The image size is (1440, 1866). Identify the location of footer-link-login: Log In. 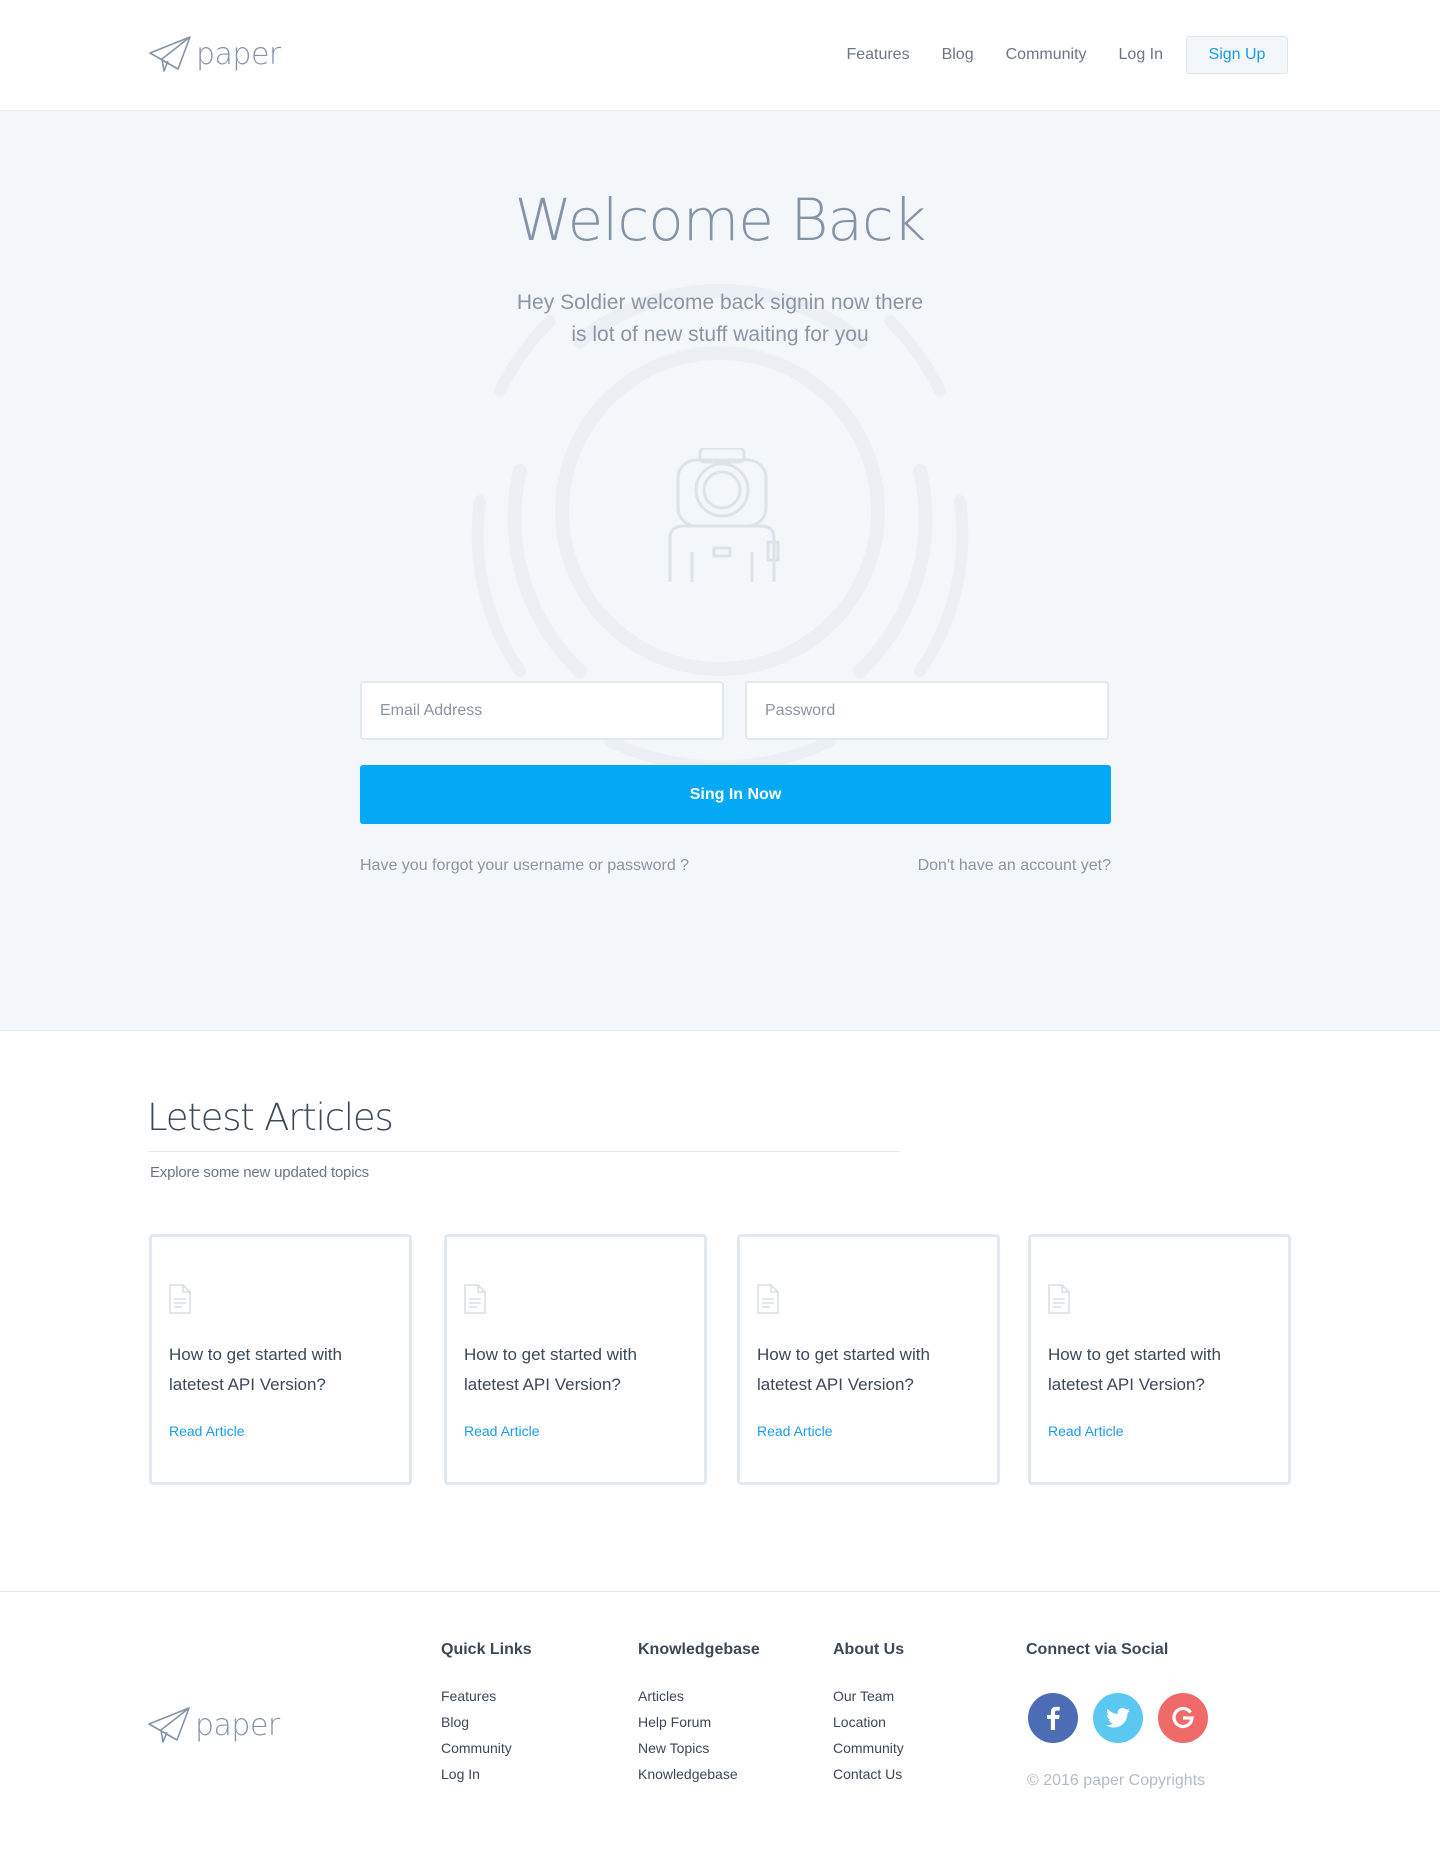
(486, 1774).